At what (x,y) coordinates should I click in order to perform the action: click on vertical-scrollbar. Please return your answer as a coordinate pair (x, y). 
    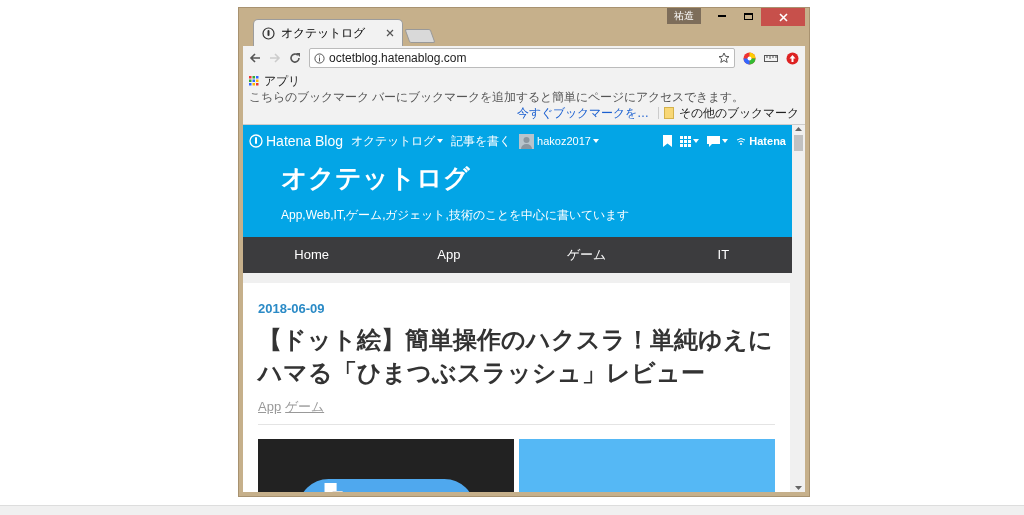
    Looking at the image, I should click on (798, 308).